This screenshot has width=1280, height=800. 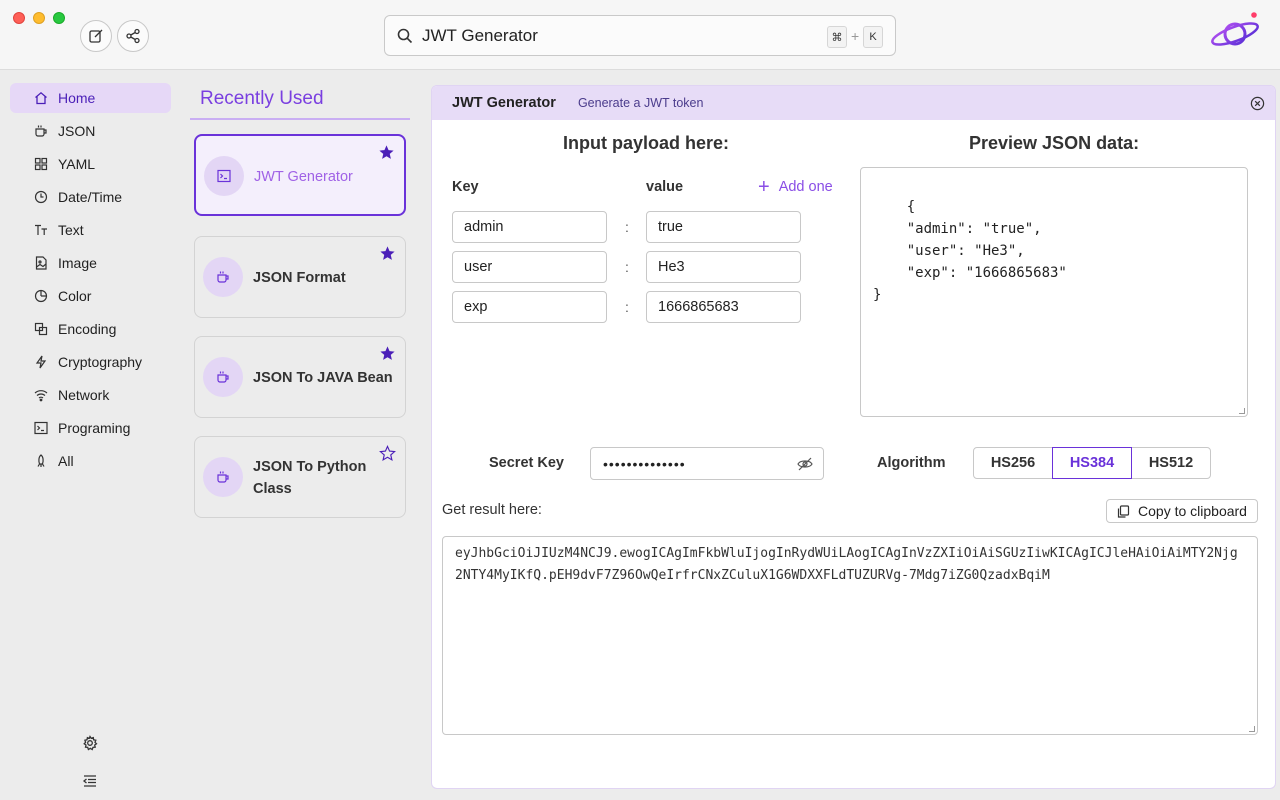 I want to click on sidebar-item-json: JSON, so click(x=90, y=131).